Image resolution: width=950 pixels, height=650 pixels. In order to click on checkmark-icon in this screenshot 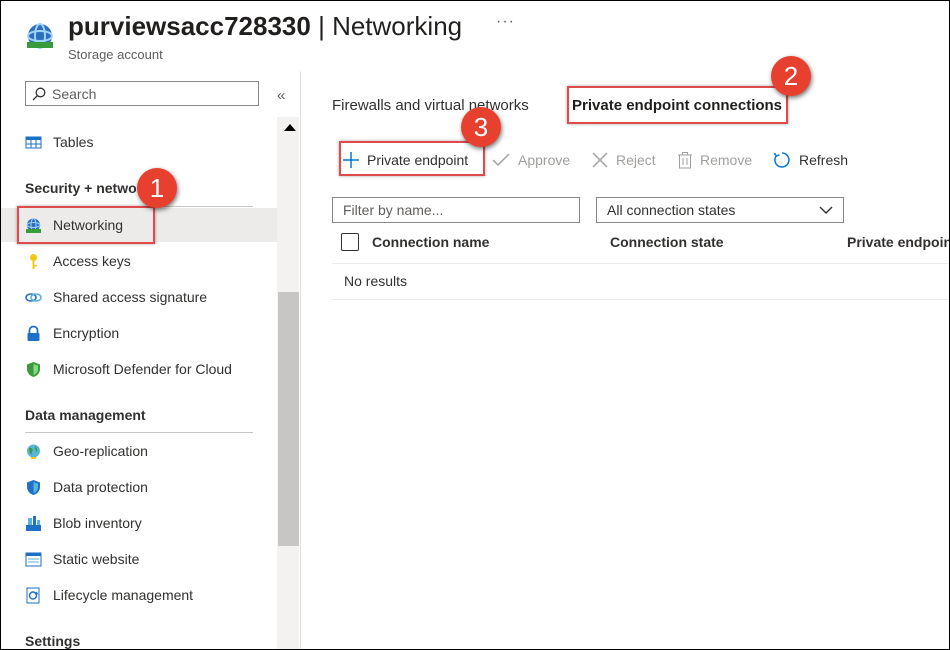, I will do `click(501, 160)`.